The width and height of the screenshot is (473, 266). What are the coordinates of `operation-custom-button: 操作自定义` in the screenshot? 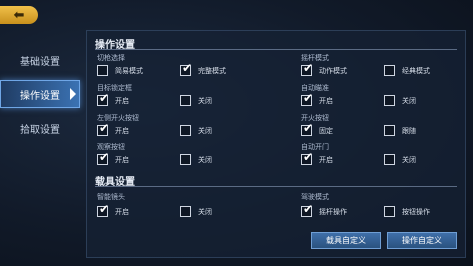 It's located at (422, 240).